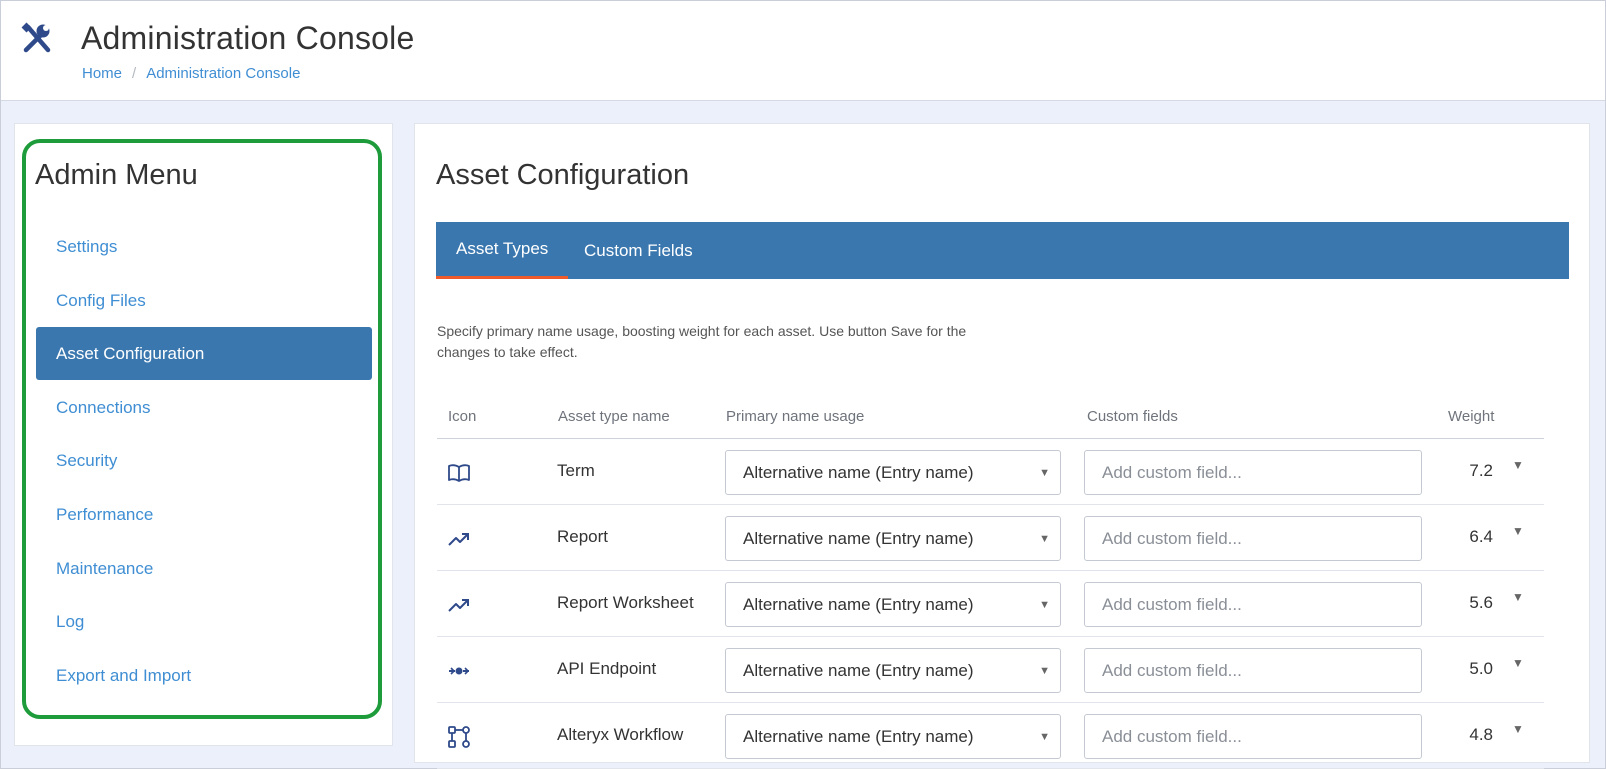  Describe the element at coordinates (795, 416) in the screenshot. I see `column-header-primary-name-usage: Primary name usage` at that location.